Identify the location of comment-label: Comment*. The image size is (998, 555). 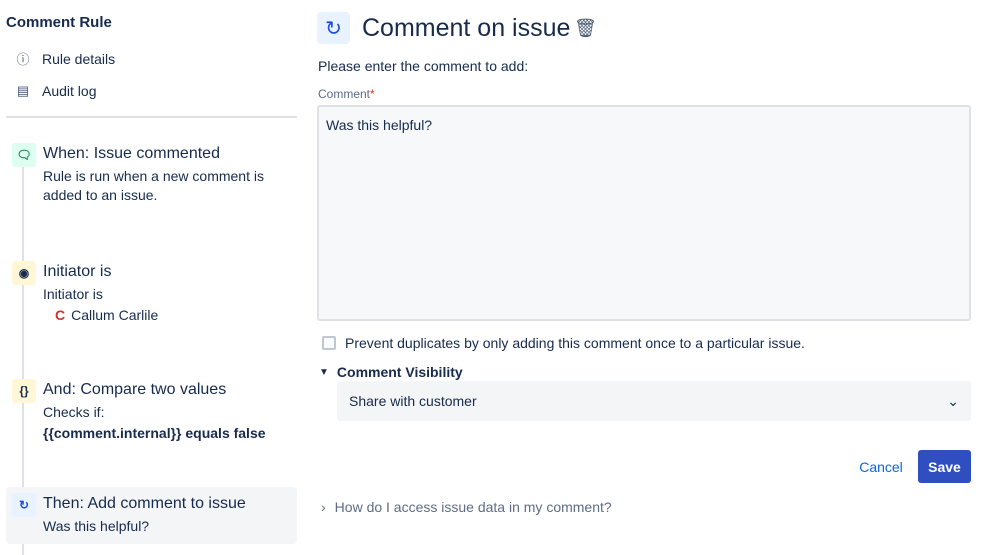
(346, 94).